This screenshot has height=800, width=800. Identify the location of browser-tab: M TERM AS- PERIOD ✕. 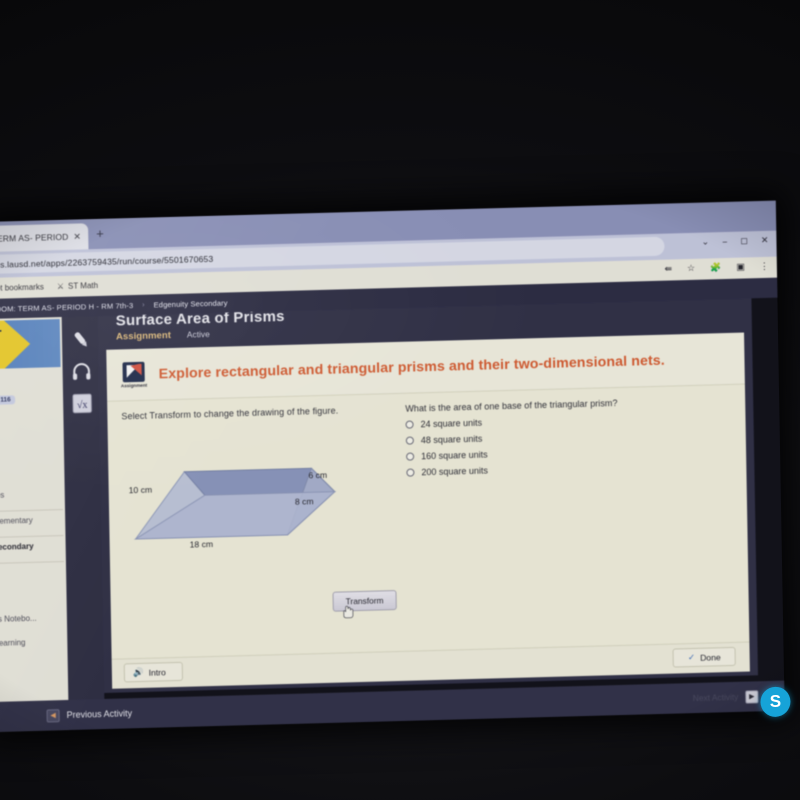
(44, 238).